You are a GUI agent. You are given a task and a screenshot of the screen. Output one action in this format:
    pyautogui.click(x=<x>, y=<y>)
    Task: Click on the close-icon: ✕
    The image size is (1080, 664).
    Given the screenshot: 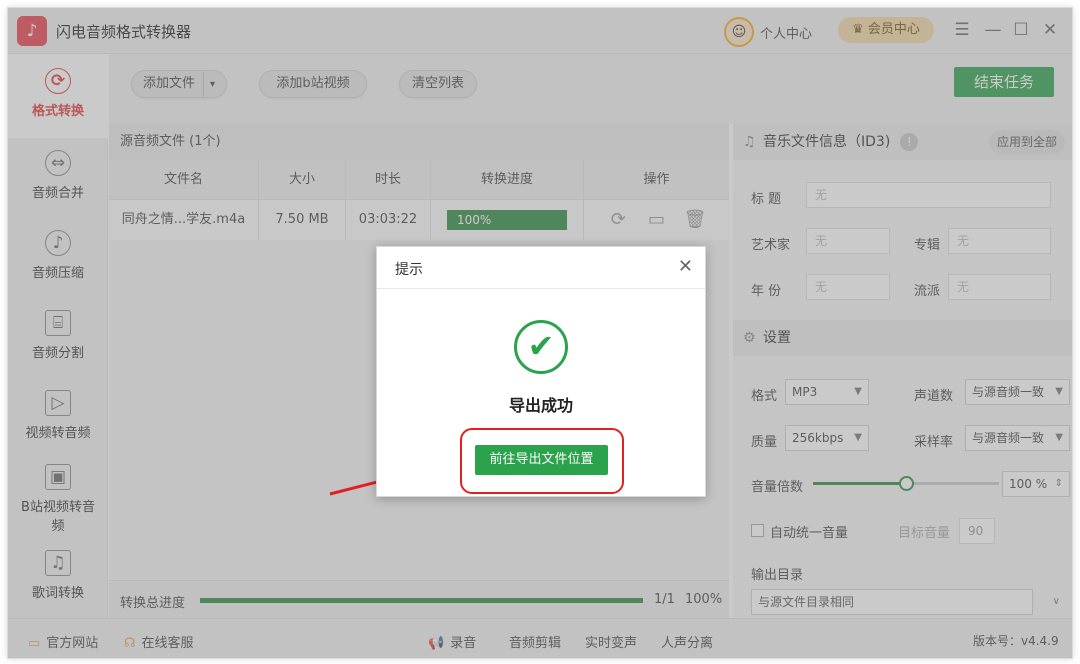 What is the action you would take?
    pyautogui.click(x=685, y=266)
    